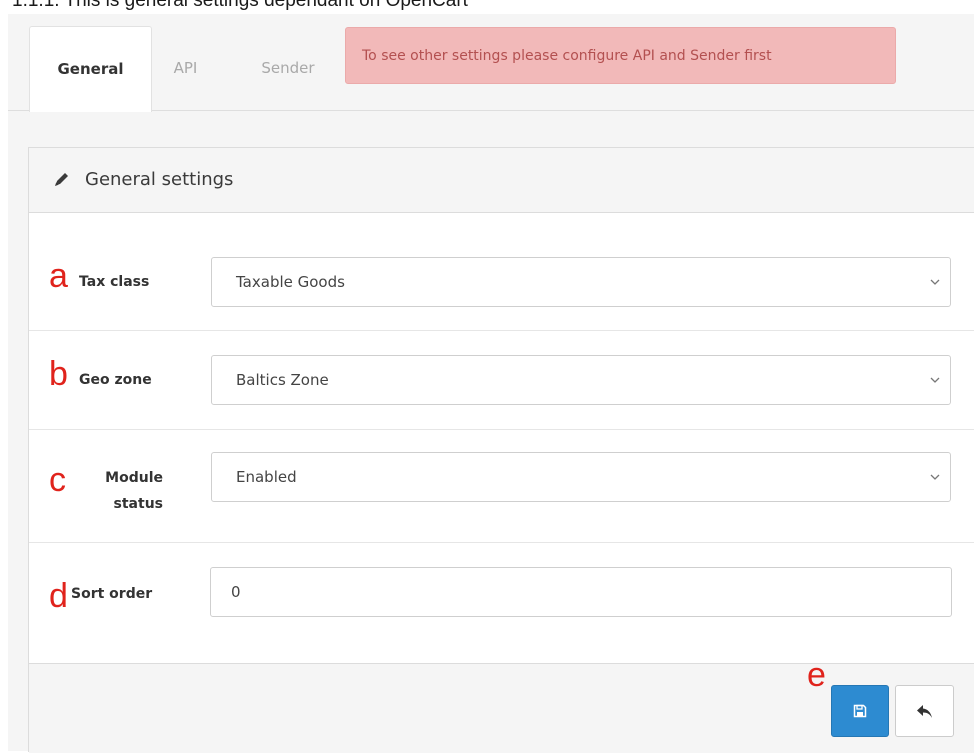  I want to click on annotation-marker-e: e, so click(816, 675).